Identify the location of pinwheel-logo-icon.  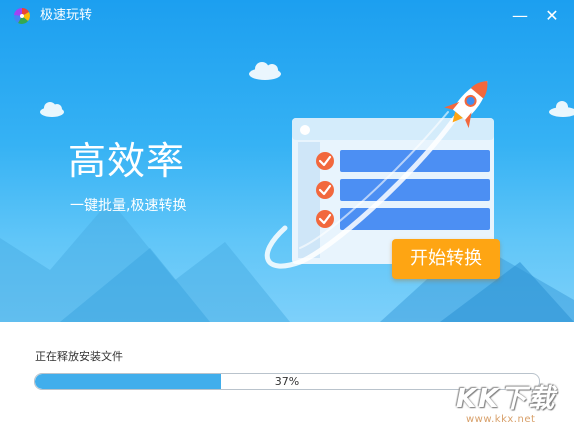
(21, 15).